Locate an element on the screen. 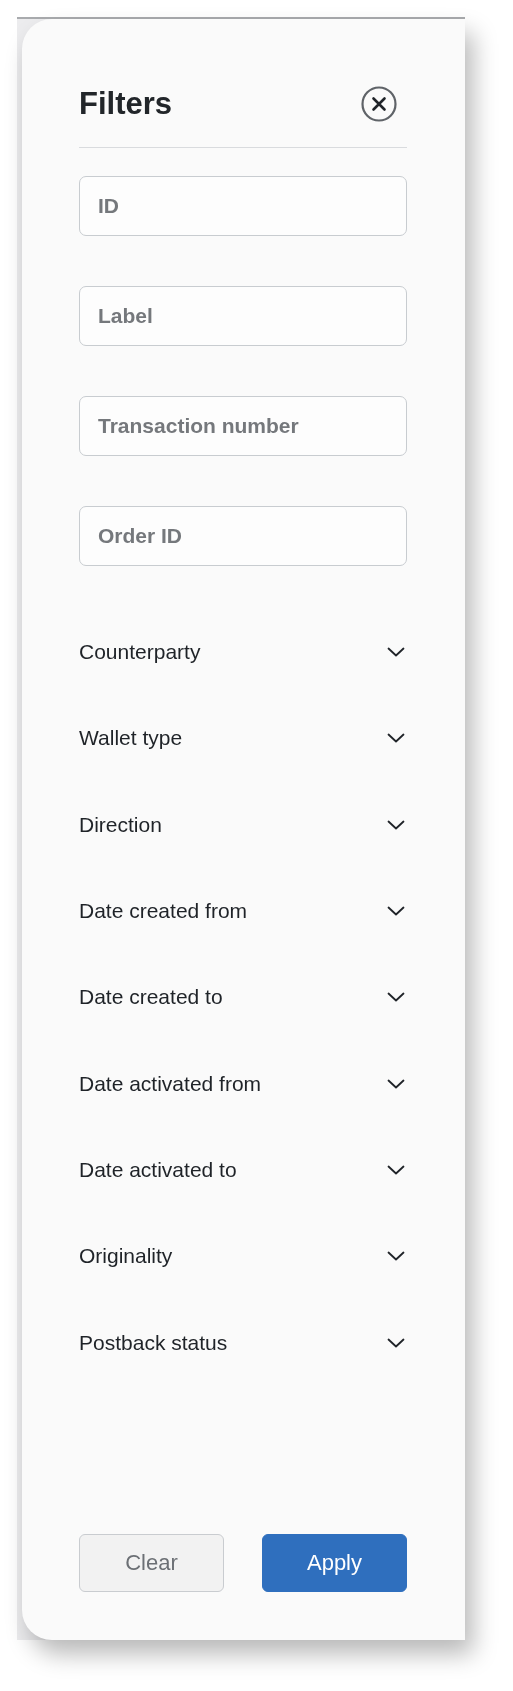  filter-dropdown-label: Date activated from is located at coordinates (170, 1083).